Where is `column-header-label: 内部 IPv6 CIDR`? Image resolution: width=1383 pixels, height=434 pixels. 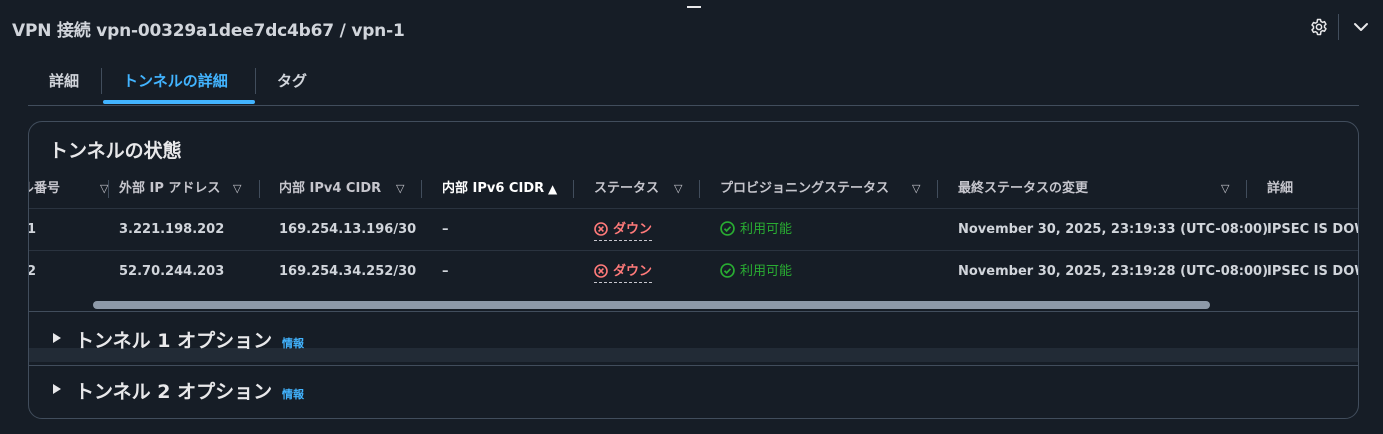 column-header-label: 内部 IPv6 CIDR is located at coordinates (493, 188).